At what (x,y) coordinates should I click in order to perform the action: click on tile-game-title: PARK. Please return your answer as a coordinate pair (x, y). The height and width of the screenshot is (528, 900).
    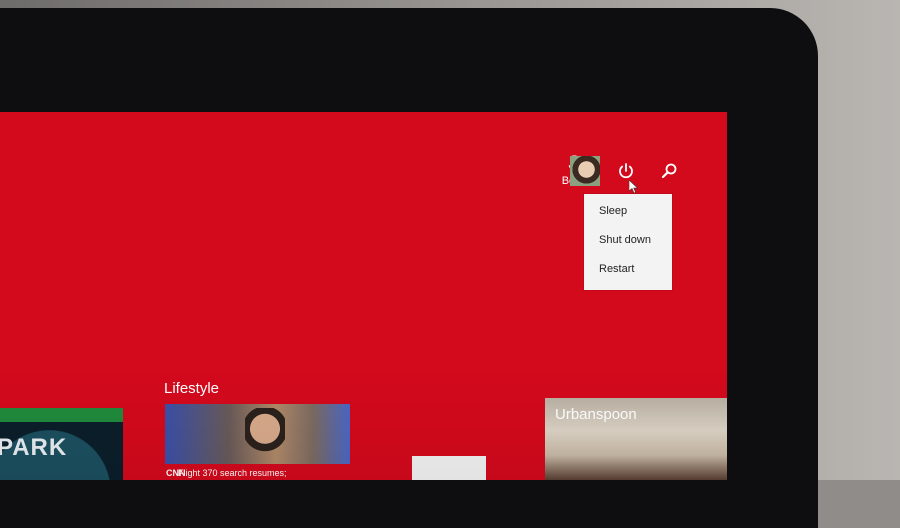
    Looking at the image, I should click on (34, 447).